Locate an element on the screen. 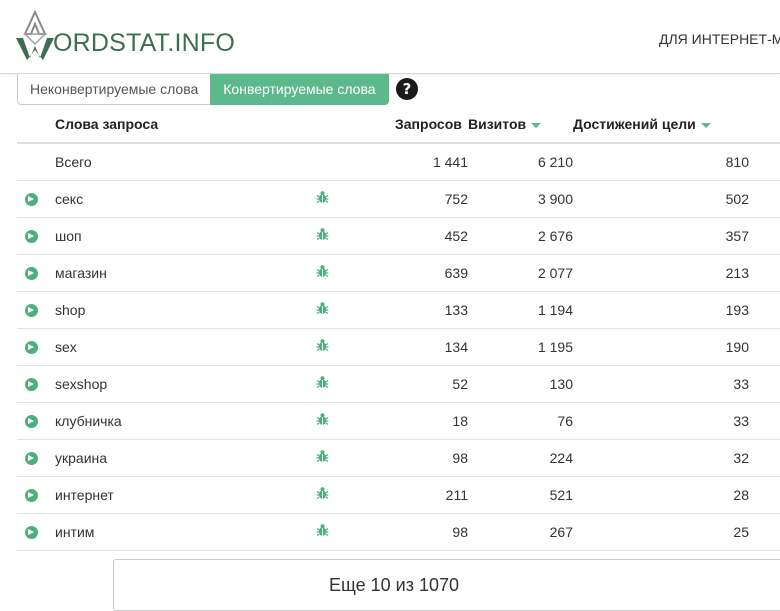 The image size is (780, 611). row-word: sexshop is located at coordinates (182, 384).